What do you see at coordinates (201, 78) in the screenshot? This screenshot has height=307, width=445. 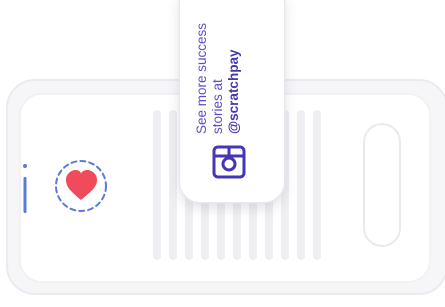 I see `callout-line-1: See more success` at bounding box center [201, 78].